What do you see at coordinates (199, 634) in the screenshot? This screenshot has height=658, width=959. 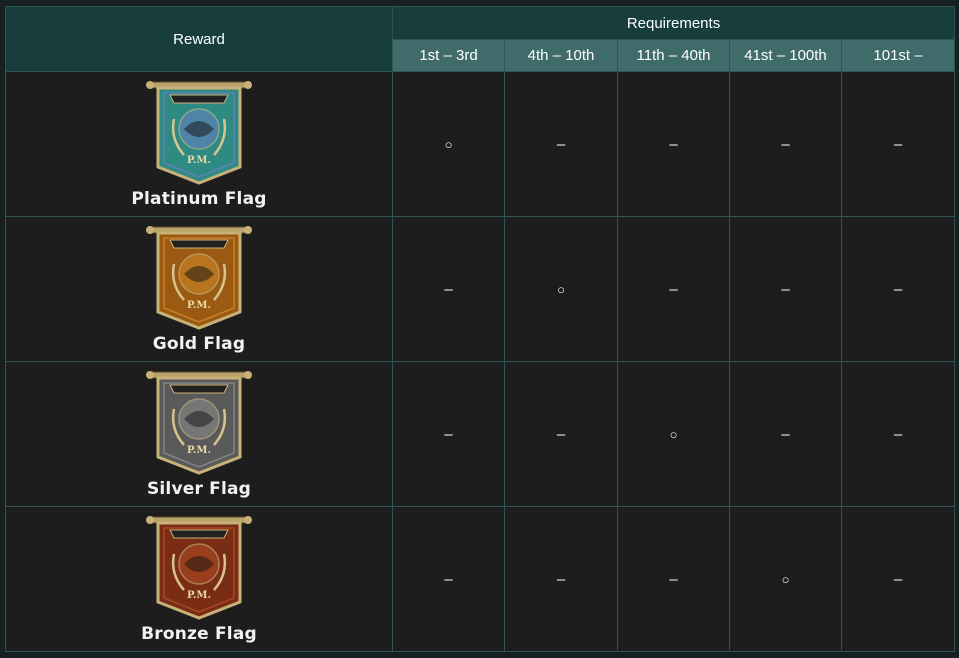 I see `reward-name: Bronze Flag` at bounding box center [199, 634].